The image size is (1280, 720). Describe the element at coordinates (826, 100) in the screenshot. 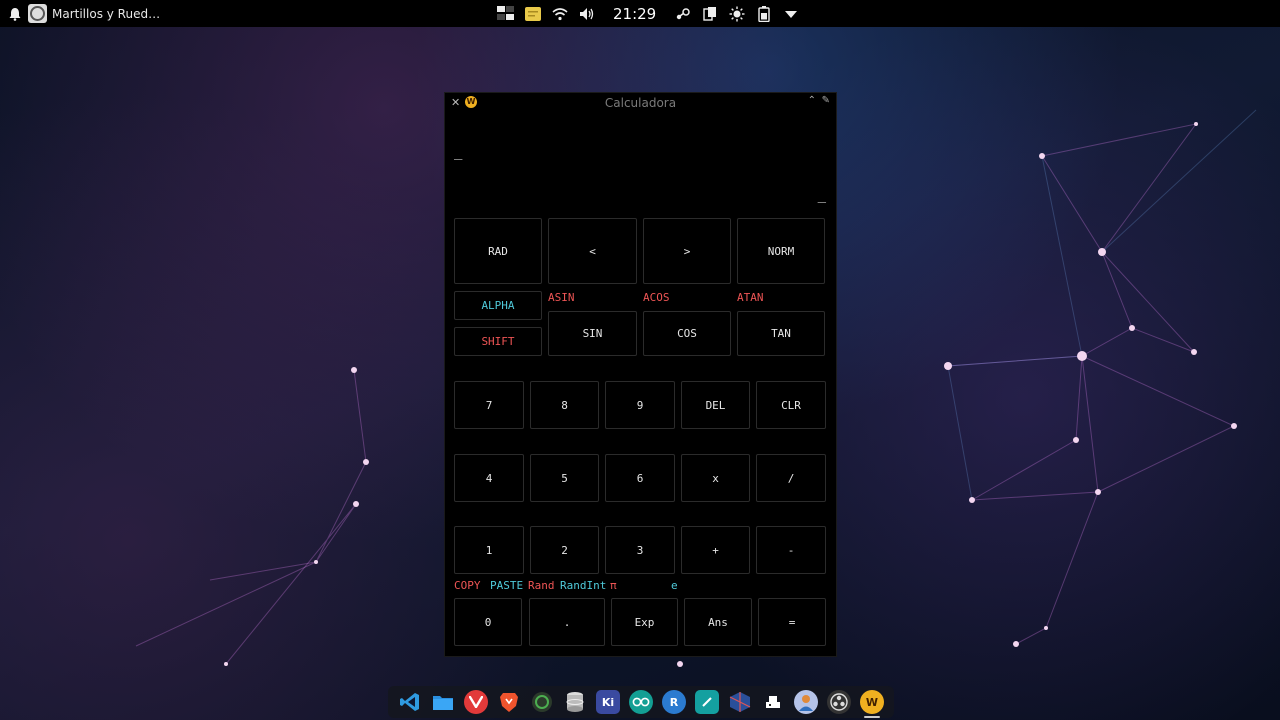

I see `pin-icon: ✎` at that location.